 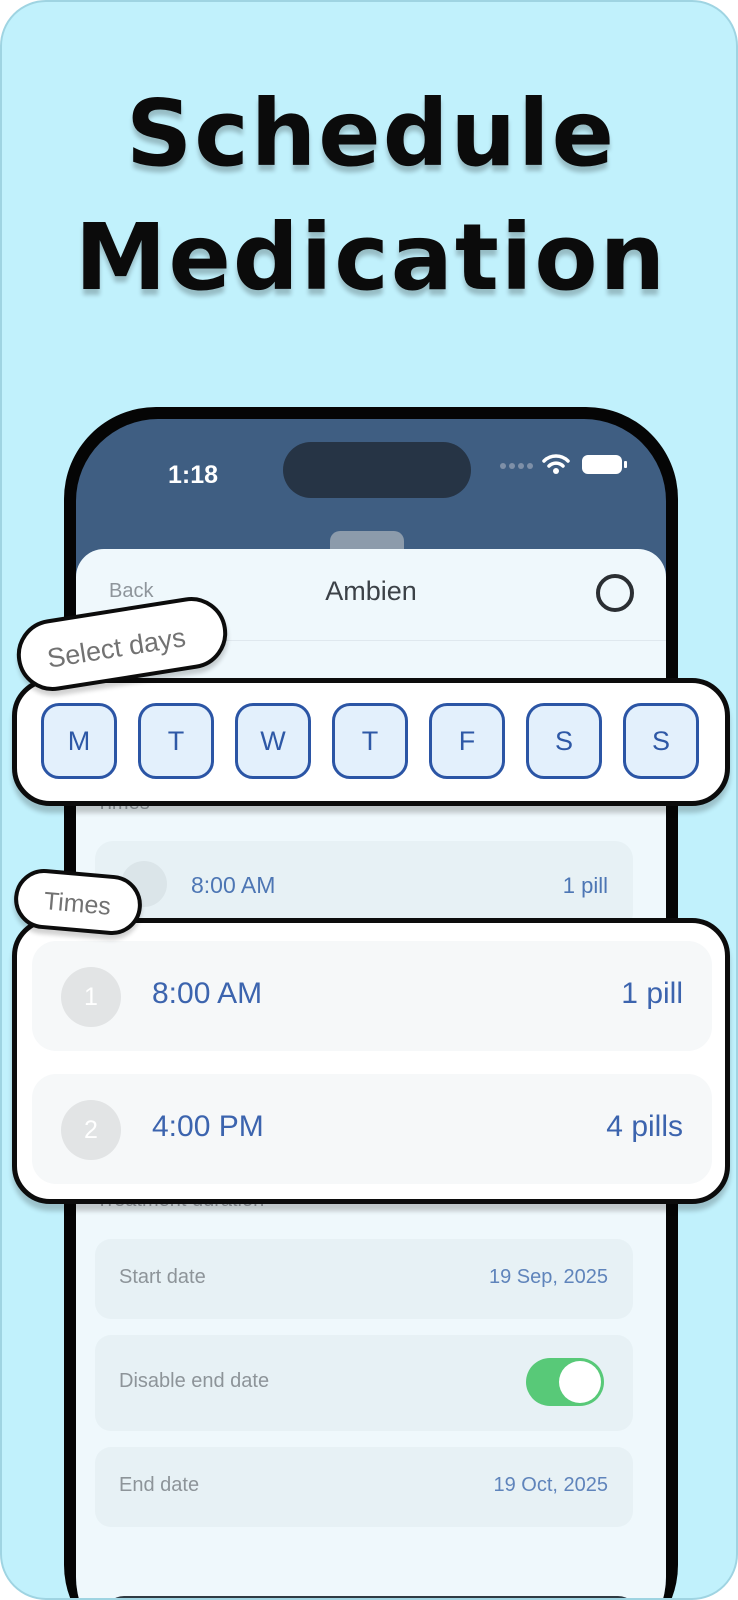 What do you see at coordinates (364, 1279) in the screenshot?
I see `start-date-row: Start date 19 Sep, 2025` at bounding box center [364, 1279].